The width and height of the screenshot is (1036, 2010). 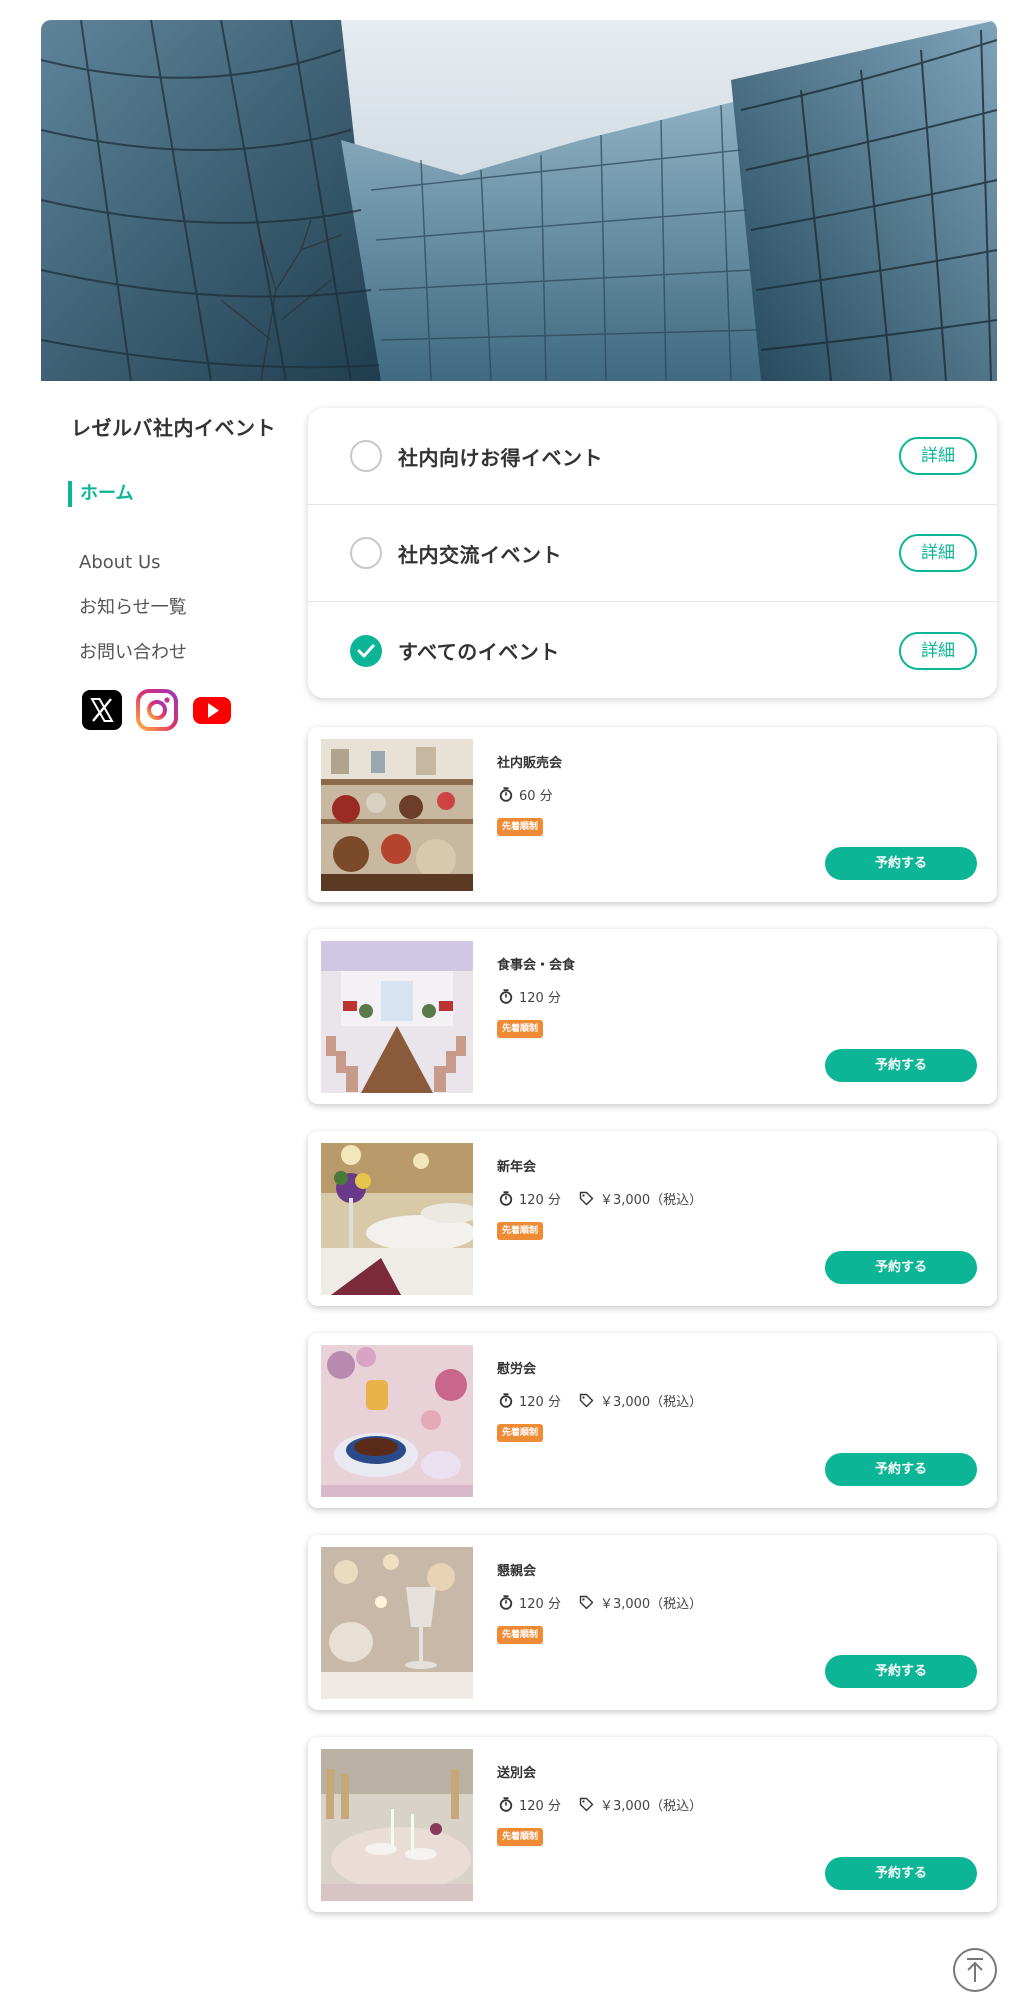 I want to click on filter-radio-checked, so click(x=366, y=650).